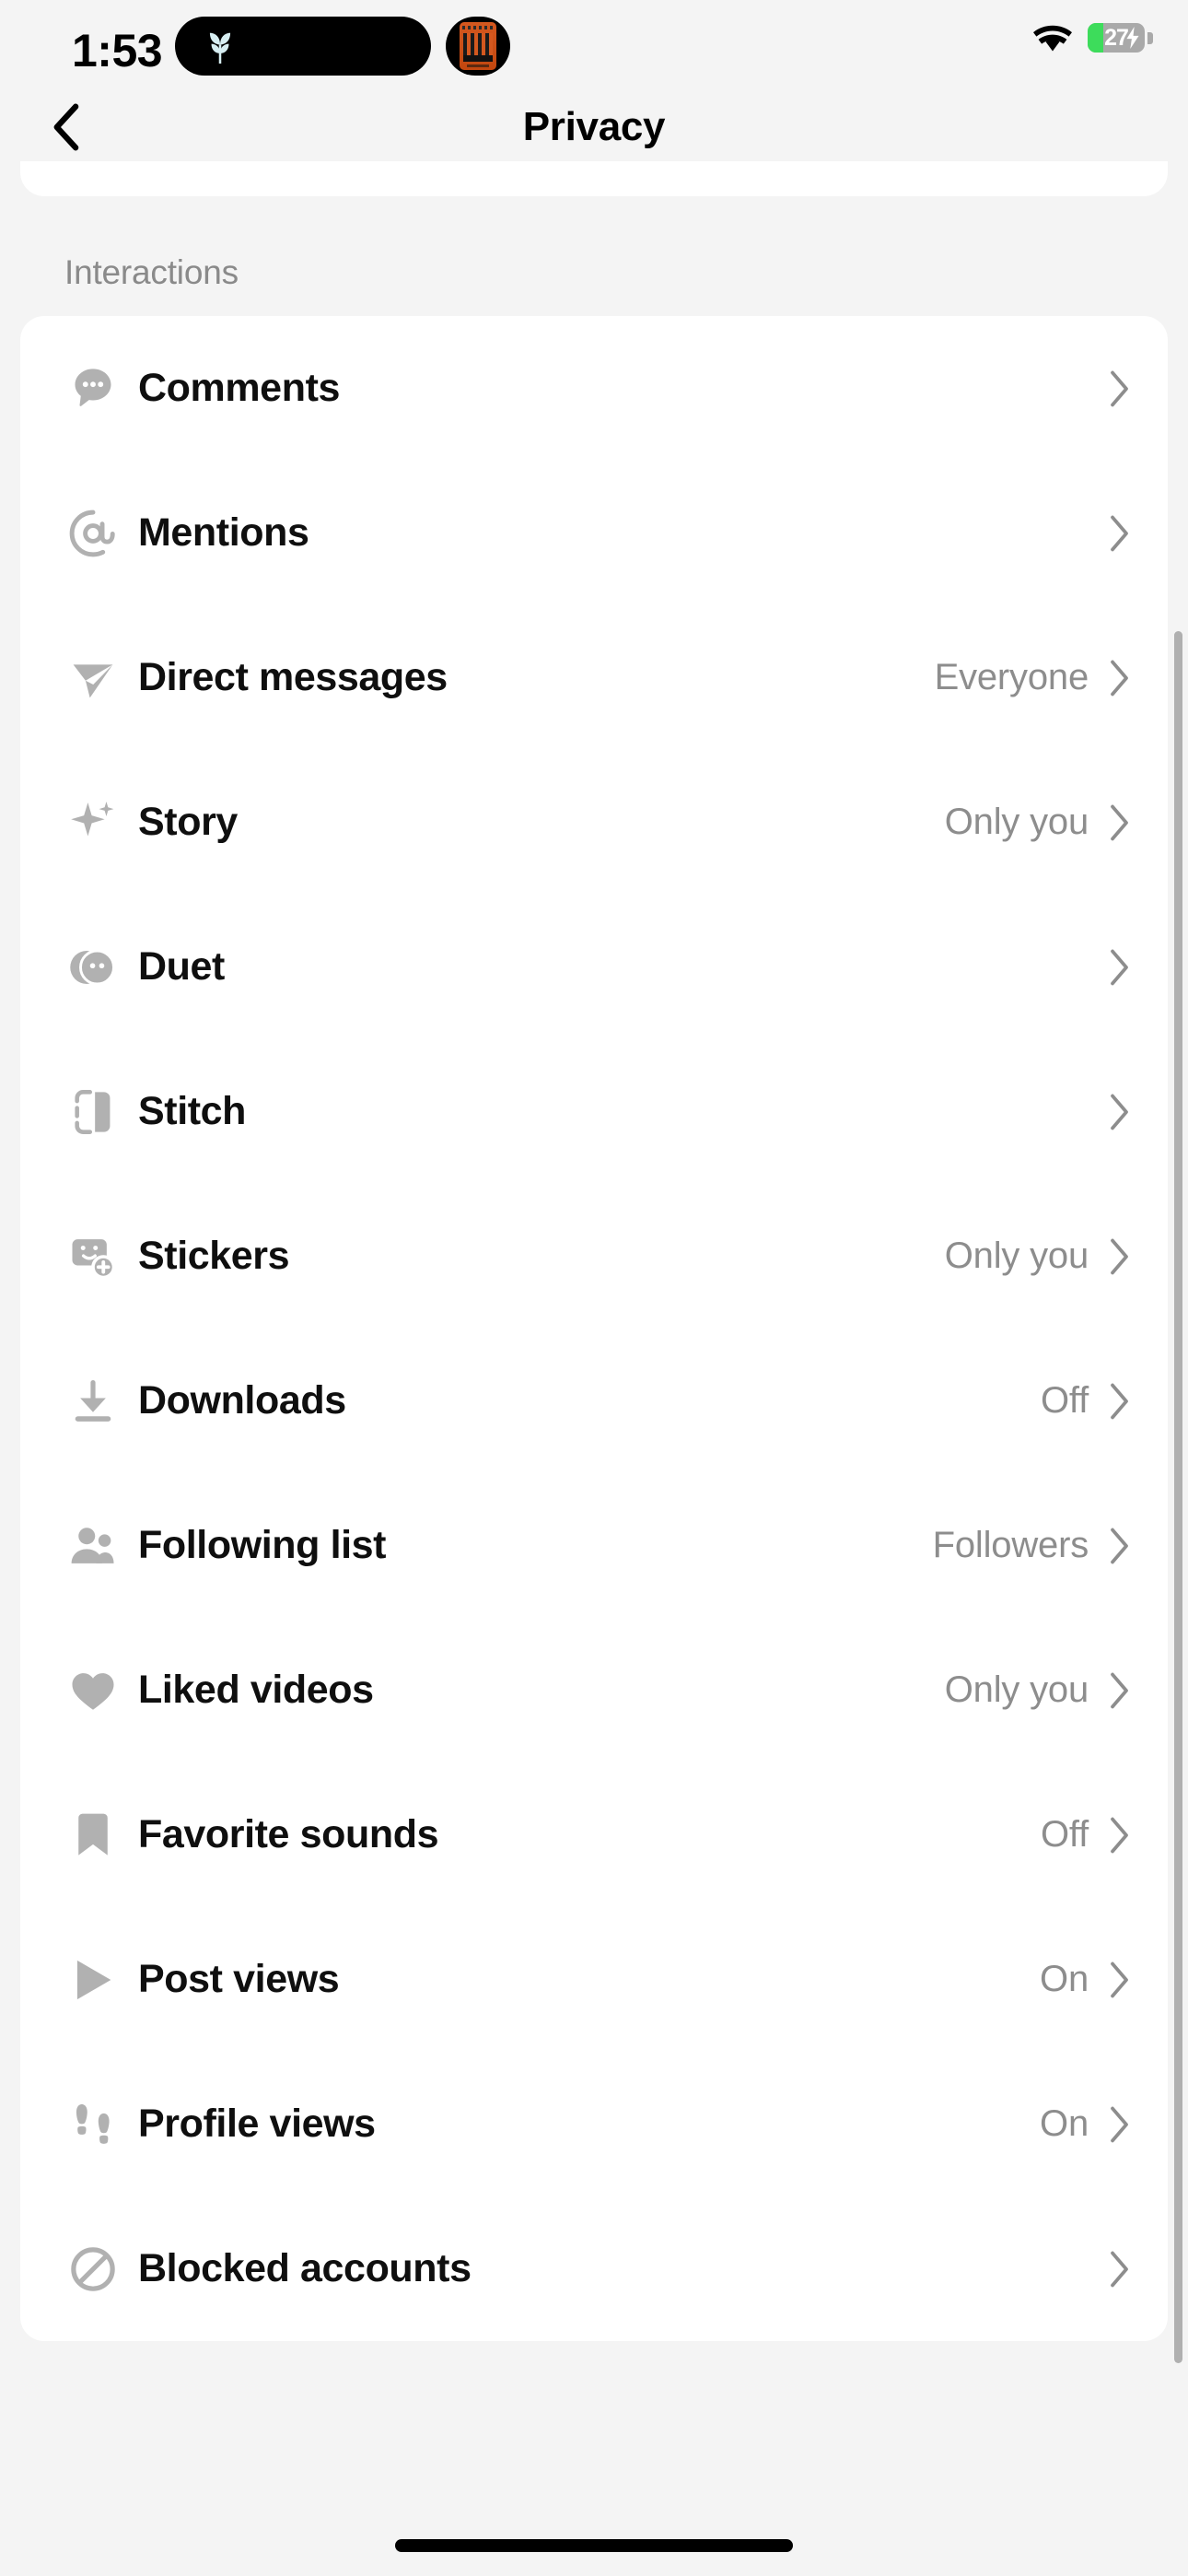  What do you see at coordinates (117, 50) in the screenshot?
I see `status-bar-clock: 1:53` at bounding box center [117, 50].